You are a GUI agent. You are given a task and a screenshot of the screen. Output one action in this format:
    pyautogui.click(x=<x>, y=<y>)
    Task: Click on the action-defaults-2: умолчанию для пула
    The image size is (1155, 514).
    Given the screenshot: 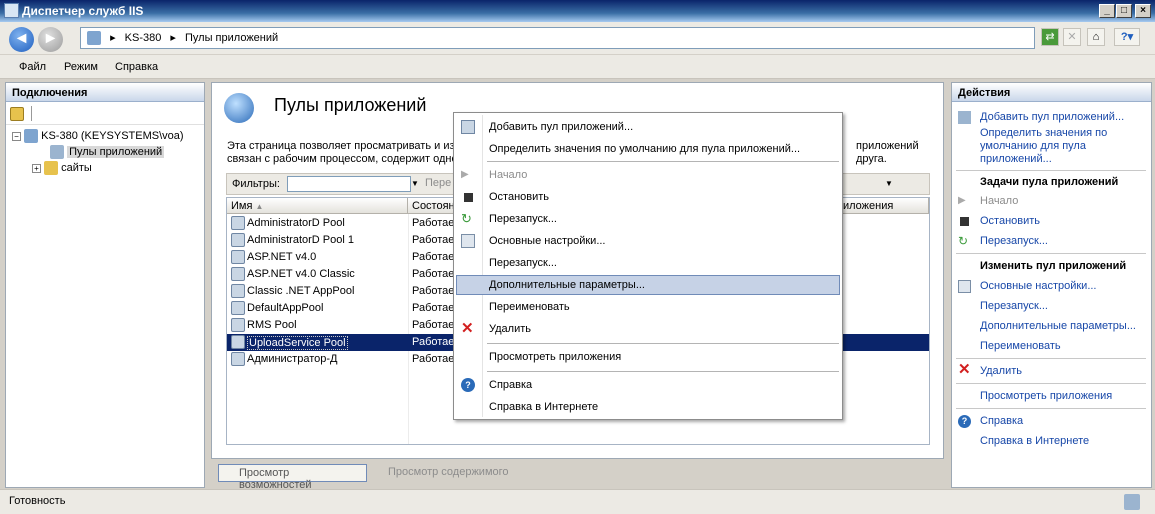 What is the action you would take?
    pyautogui.click(x=1033, y=146)
    